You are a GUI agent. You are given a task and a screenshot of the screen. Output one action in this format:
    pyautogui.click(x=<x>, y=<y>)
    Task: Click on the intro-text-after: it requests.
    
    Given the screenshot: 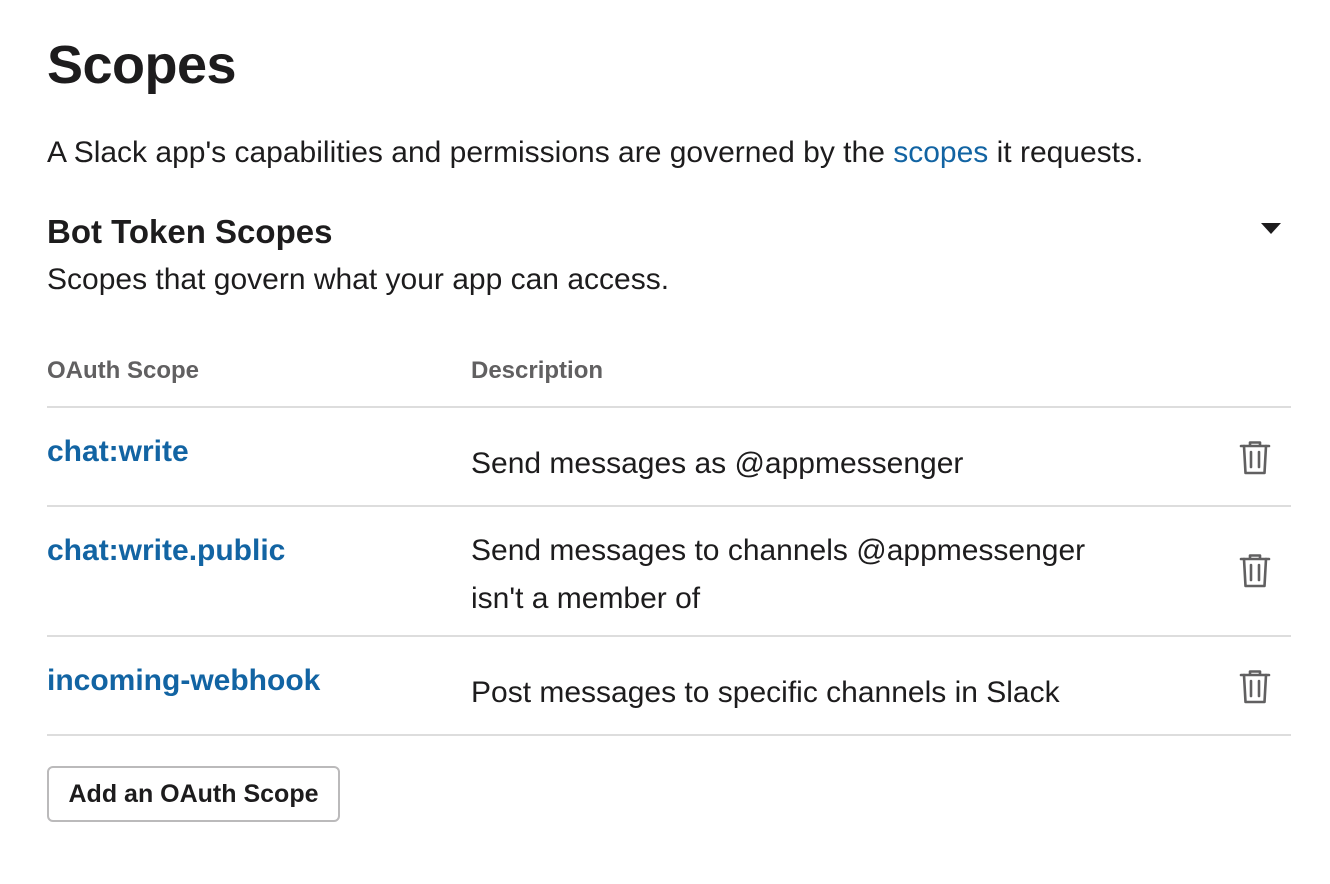 What is the action you would take?
    pyautogui.click(x=1066, y=152)
    